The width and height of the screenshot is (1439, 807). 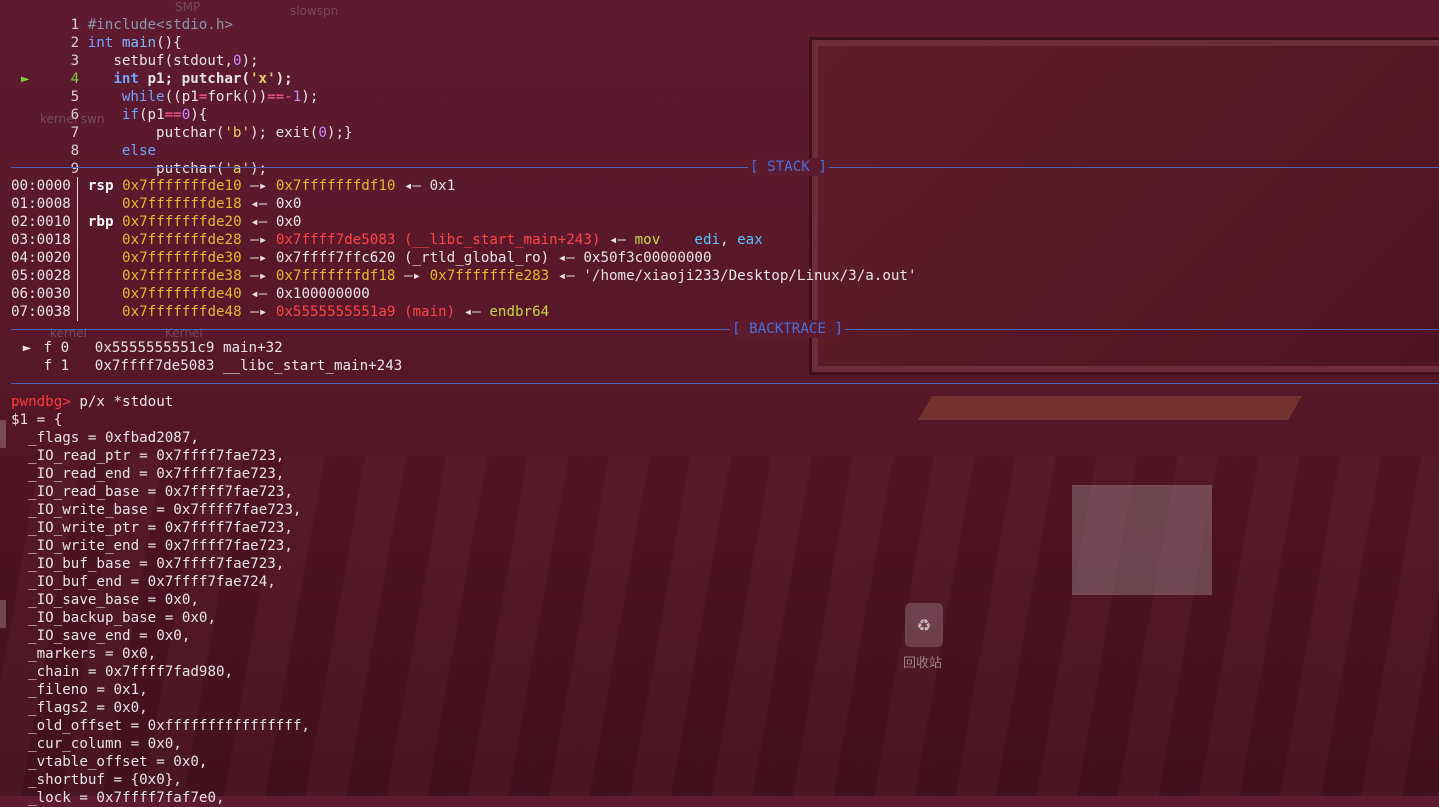 What do you see at coordinates (156, 510) in the screenshot?
I see `output-line: _IO_write_base = 0x7ffff7fae723,` at bounding box center [156, 510].